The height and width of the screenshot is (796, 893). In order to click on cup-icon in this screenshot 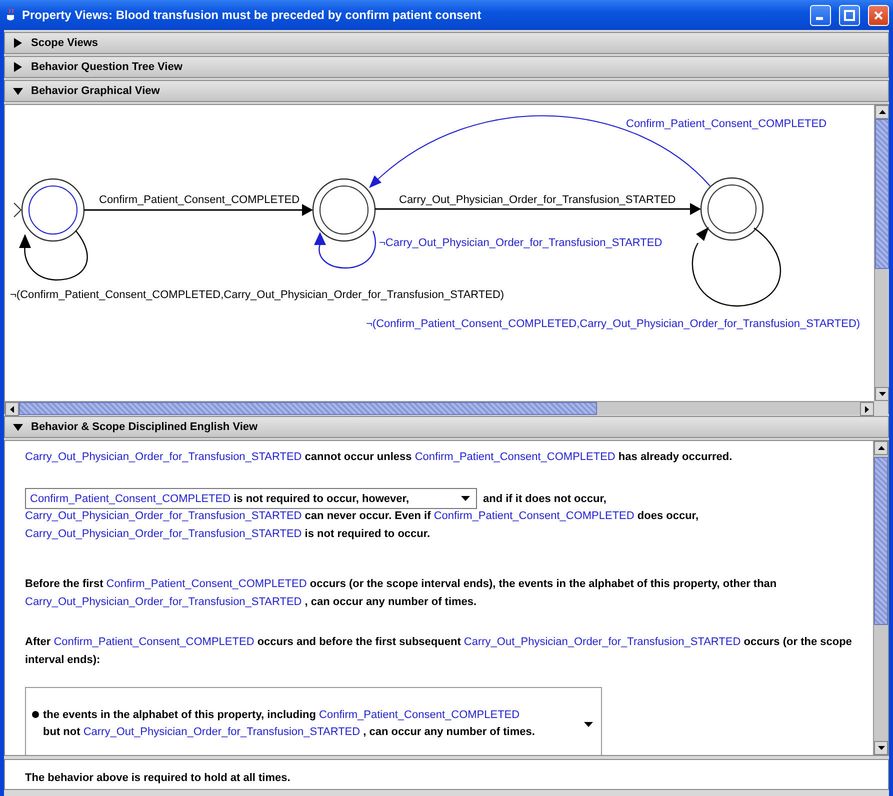, I will do `click(11, 15)`.